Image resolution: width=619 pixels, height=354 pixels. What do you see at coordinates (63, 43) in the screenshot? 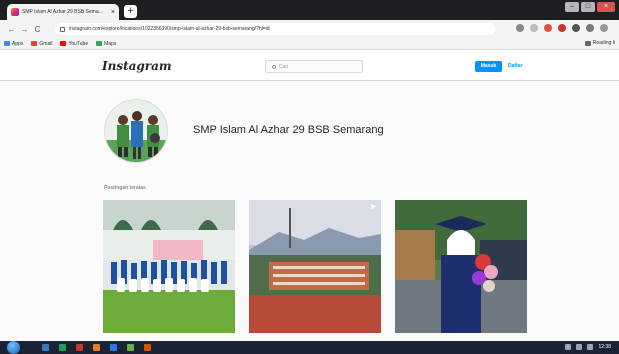
I see `youtube-icon` at bounding box center [63, 43].